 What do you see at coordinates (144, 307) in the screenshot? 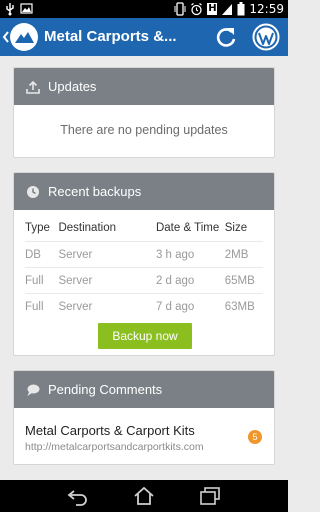
I see `table-row: Full Server 7 d ago 63MB` at bounding box center [144, 307].